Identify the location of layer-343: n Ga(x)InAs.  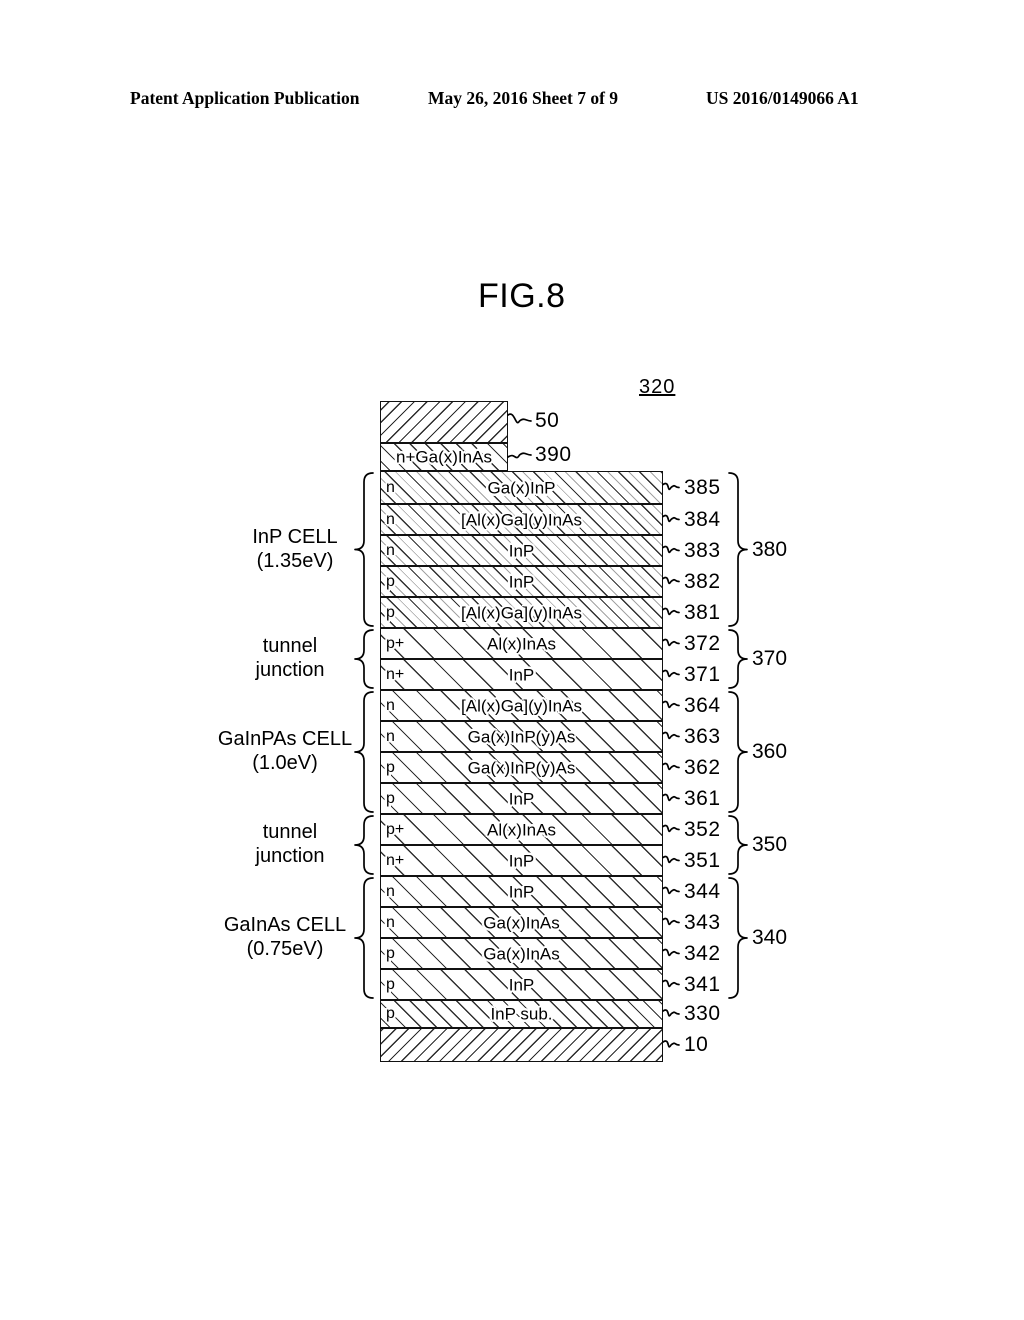
(521, 922).